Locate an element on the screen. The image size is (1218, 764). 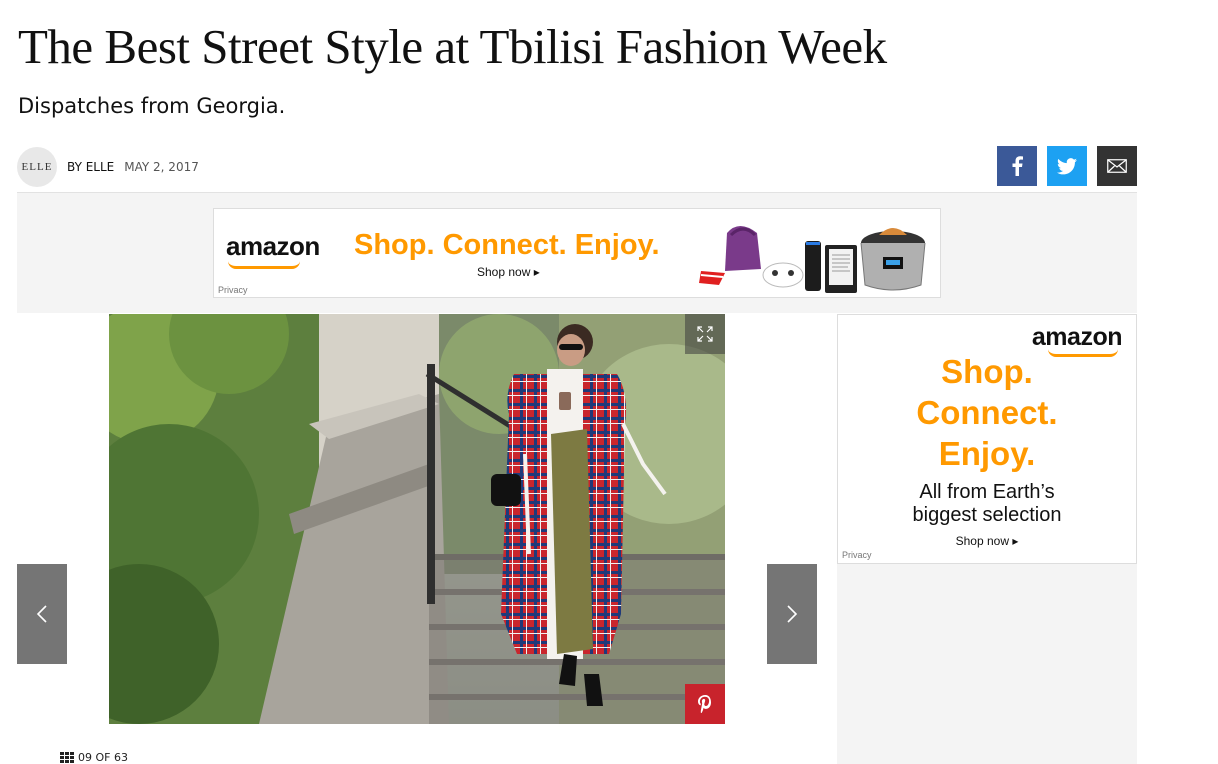
fullscreen-button is located at coordinates (705, 334).